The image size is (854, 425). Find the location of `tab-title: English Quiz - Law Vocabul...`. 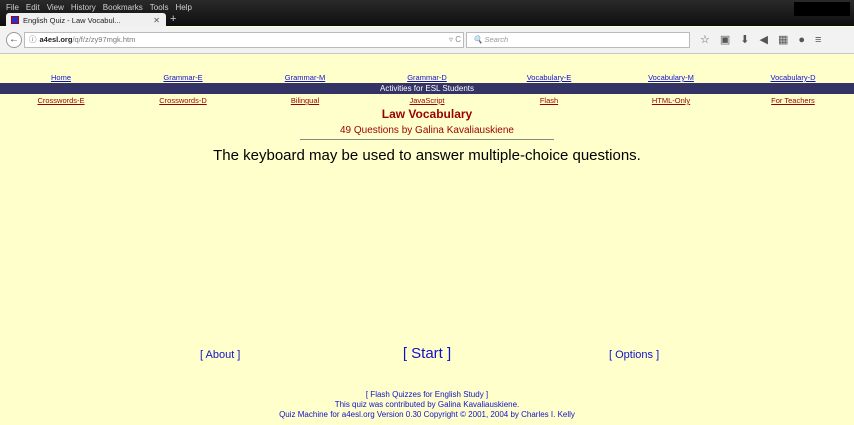

tab-title: English Quiz - Law Vocabul... is located at coordinates (72, 20).